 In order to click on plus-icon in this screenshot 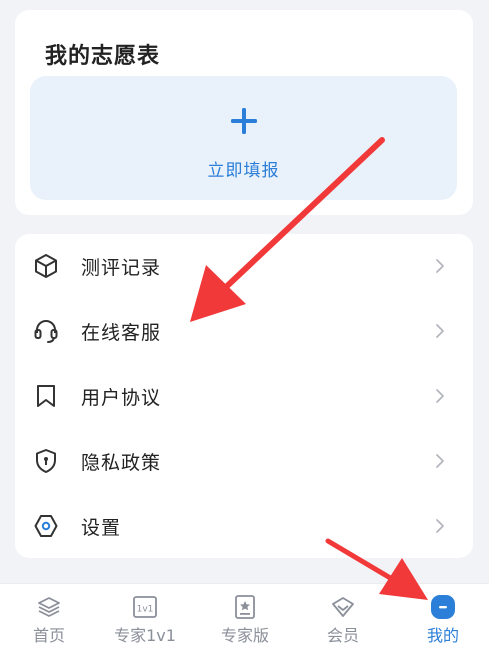, I will do `click(243, 121)`.